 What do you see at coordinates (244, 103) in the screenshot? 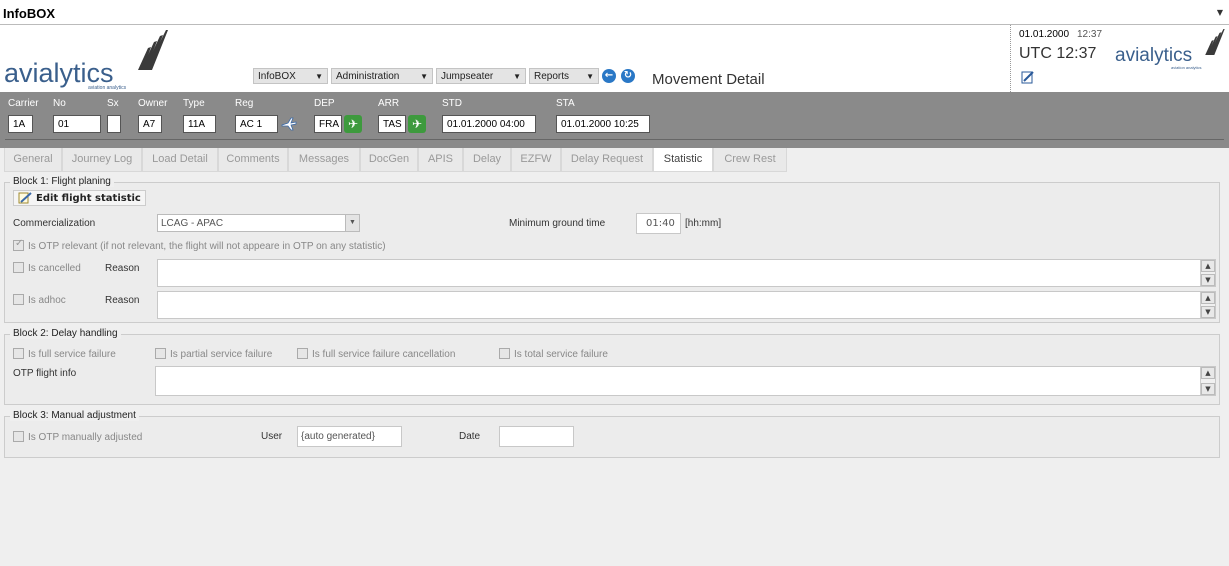
I see `reg-label: Reg` at bounding box center [244, 103].